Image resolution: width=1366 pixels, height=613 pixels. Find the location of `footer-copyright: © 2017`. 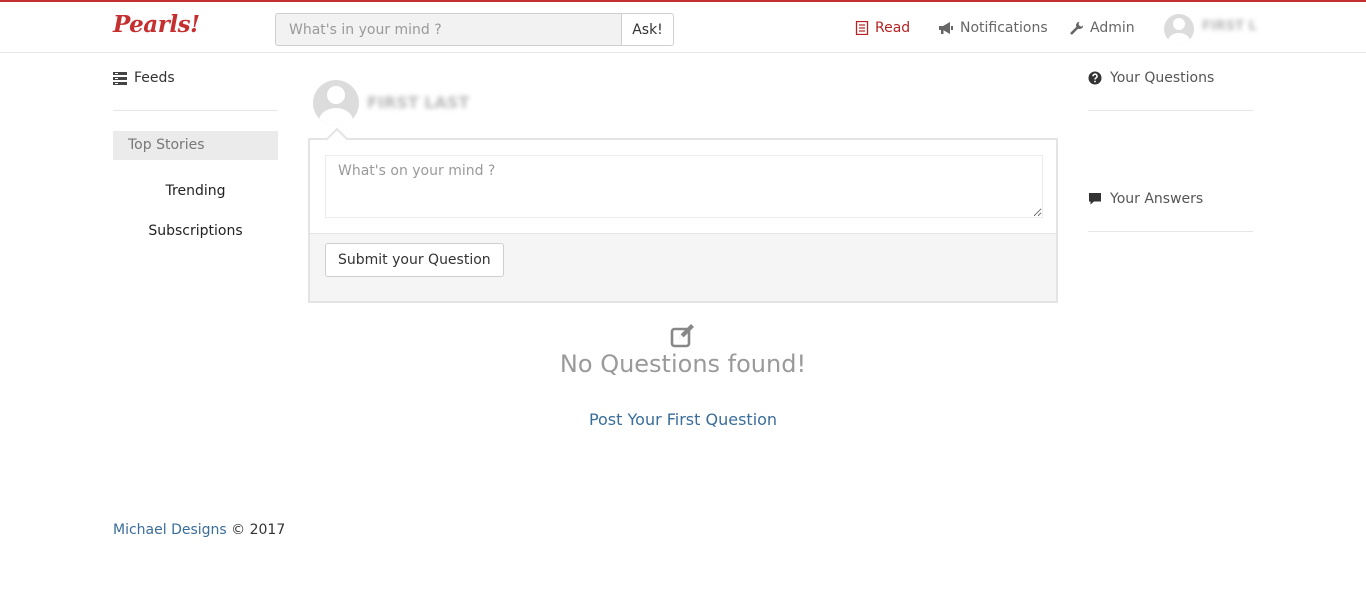

footer-copyright: © 2017 is located at coordinates (256, 530).